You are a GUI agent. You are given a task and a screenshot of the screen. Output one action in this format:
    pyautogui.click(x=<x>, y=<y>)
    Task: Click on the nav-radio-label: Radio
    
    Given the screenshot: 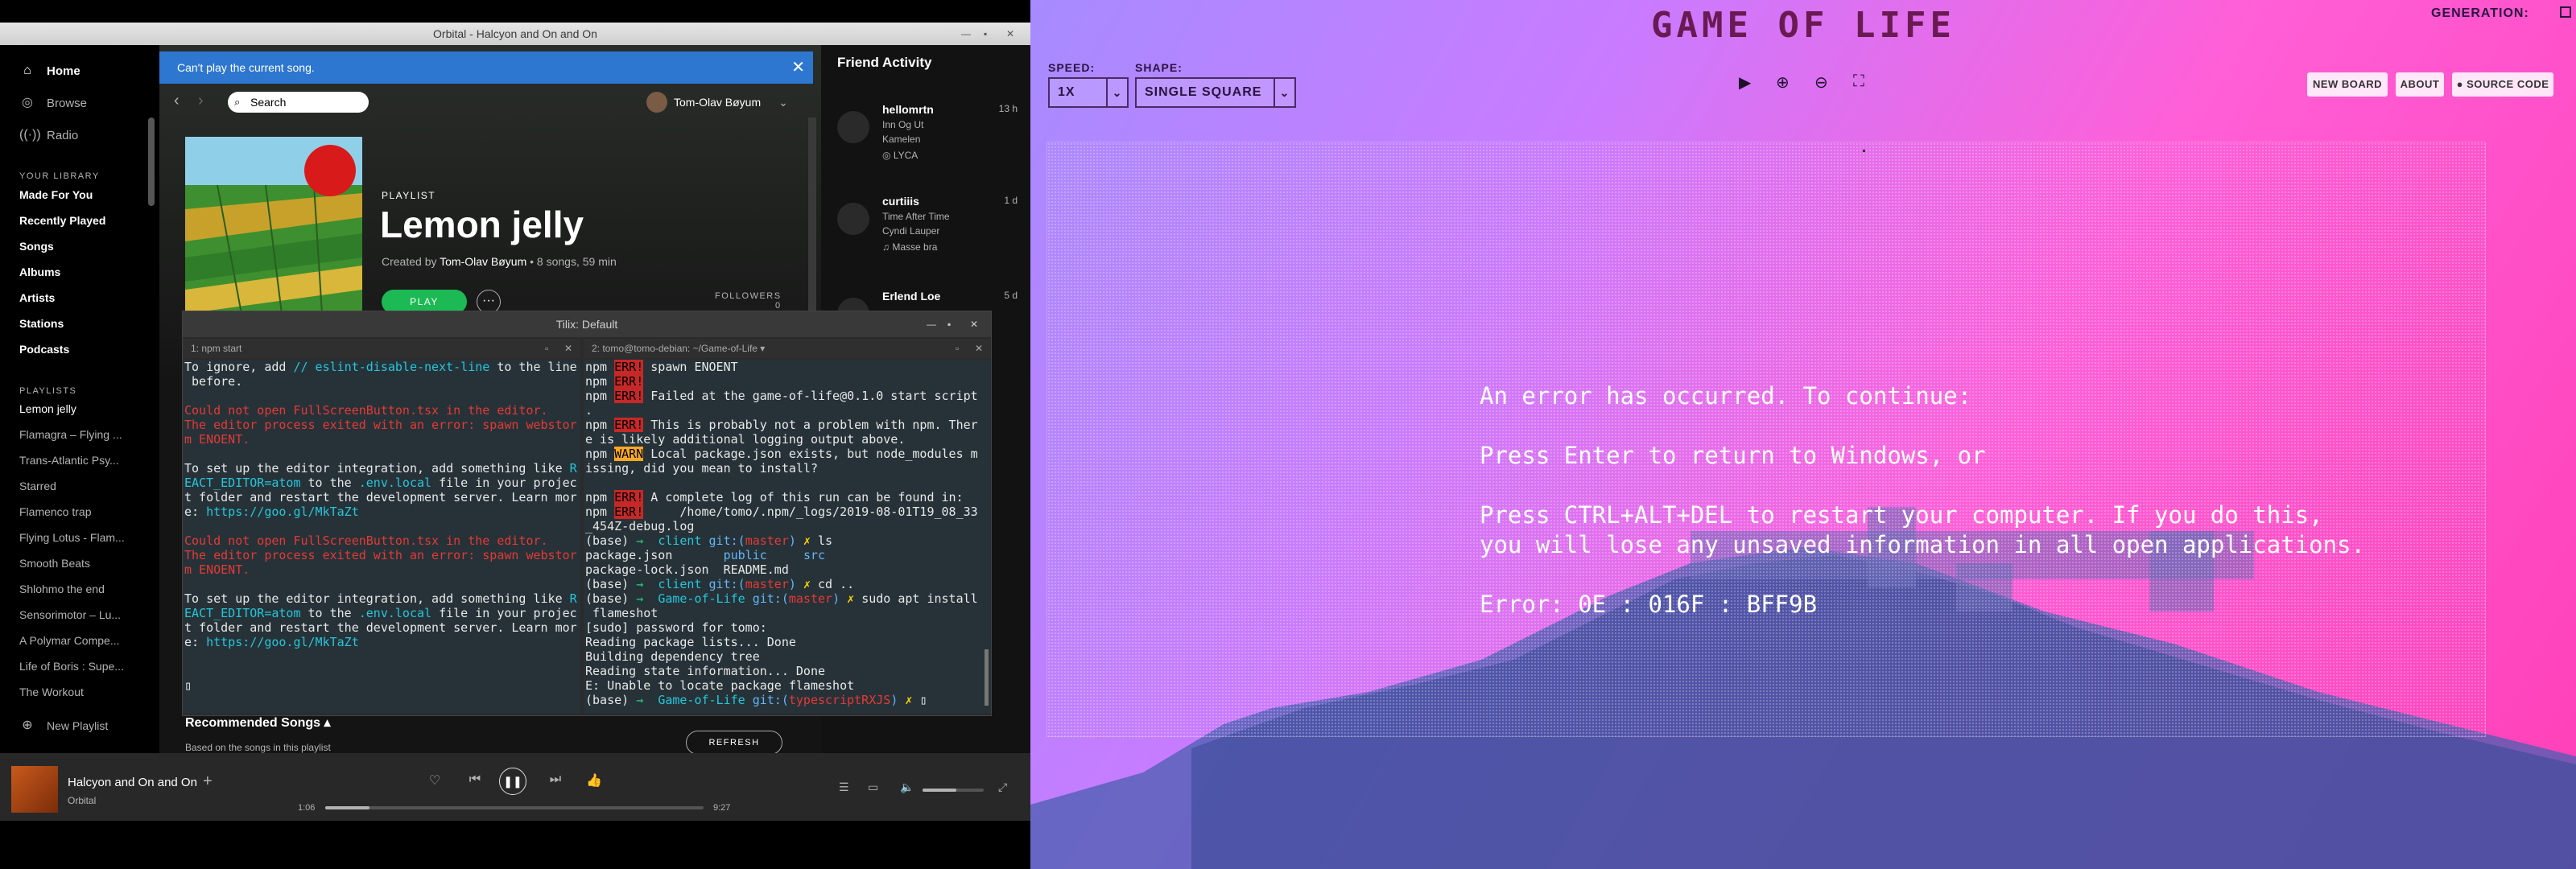 What is the action you would take?
    pyautogui.click(x=63, y=135)
    